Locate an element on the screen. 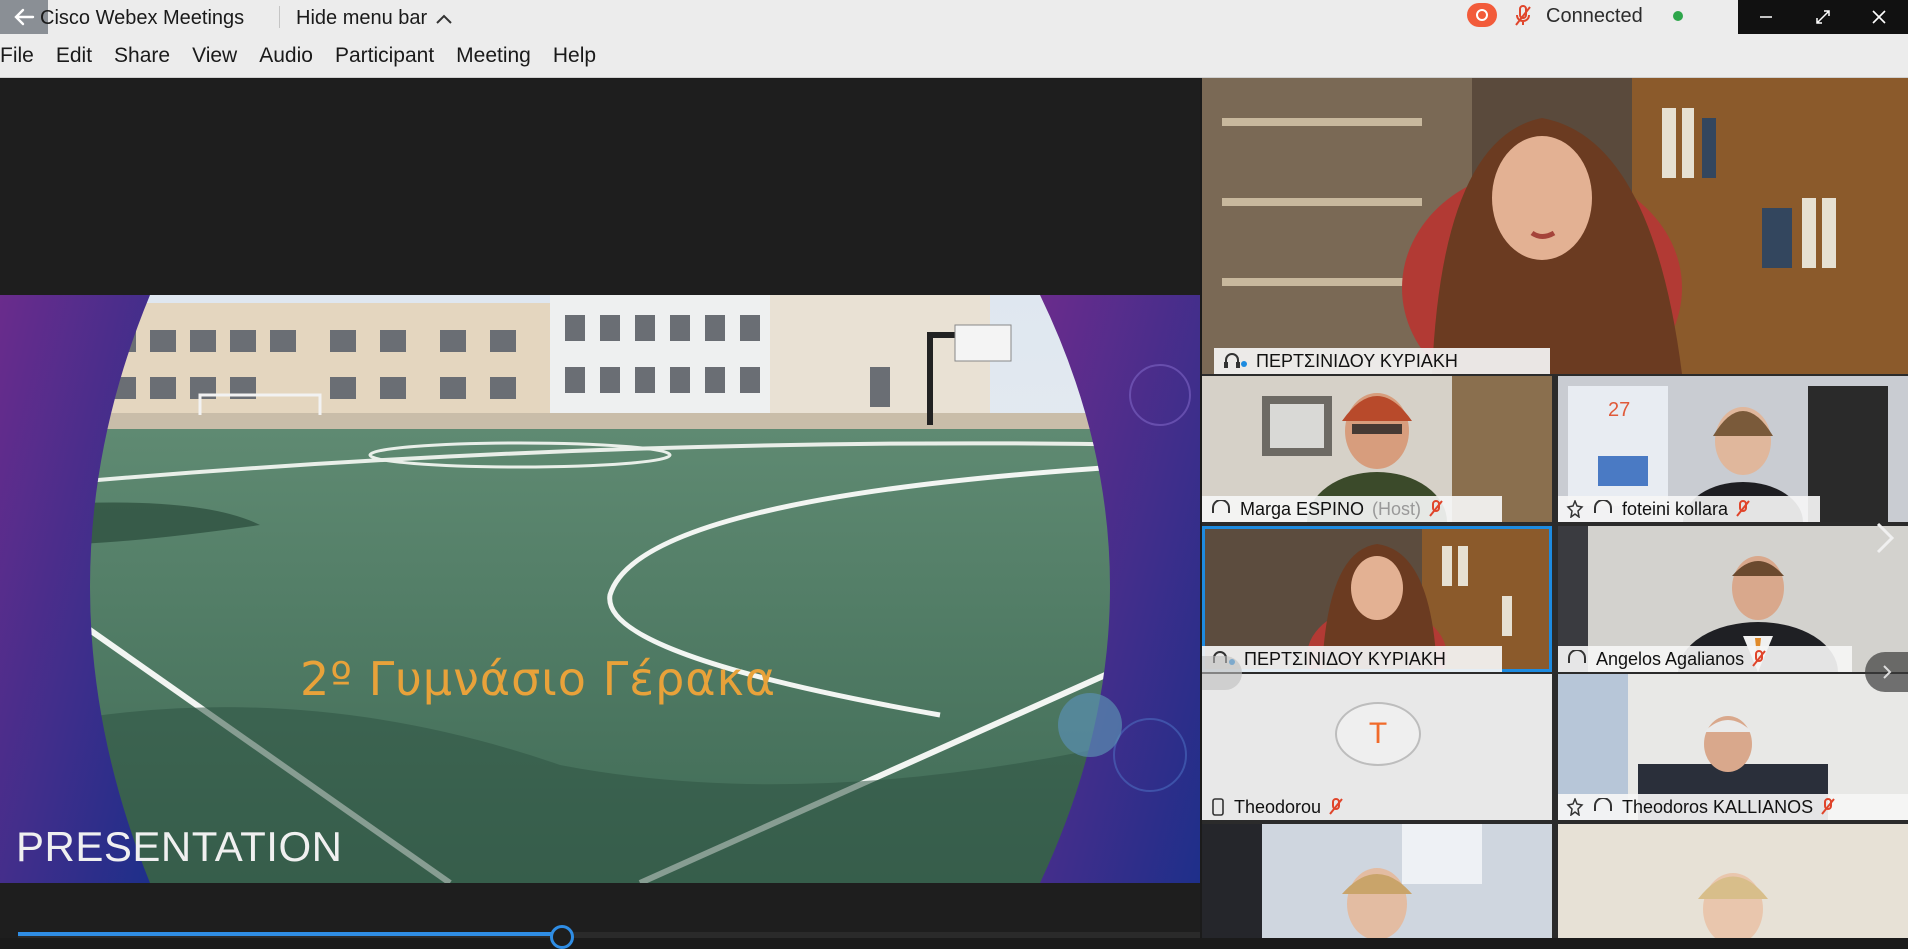  avatar: T is located at coordinates (1378, 734).